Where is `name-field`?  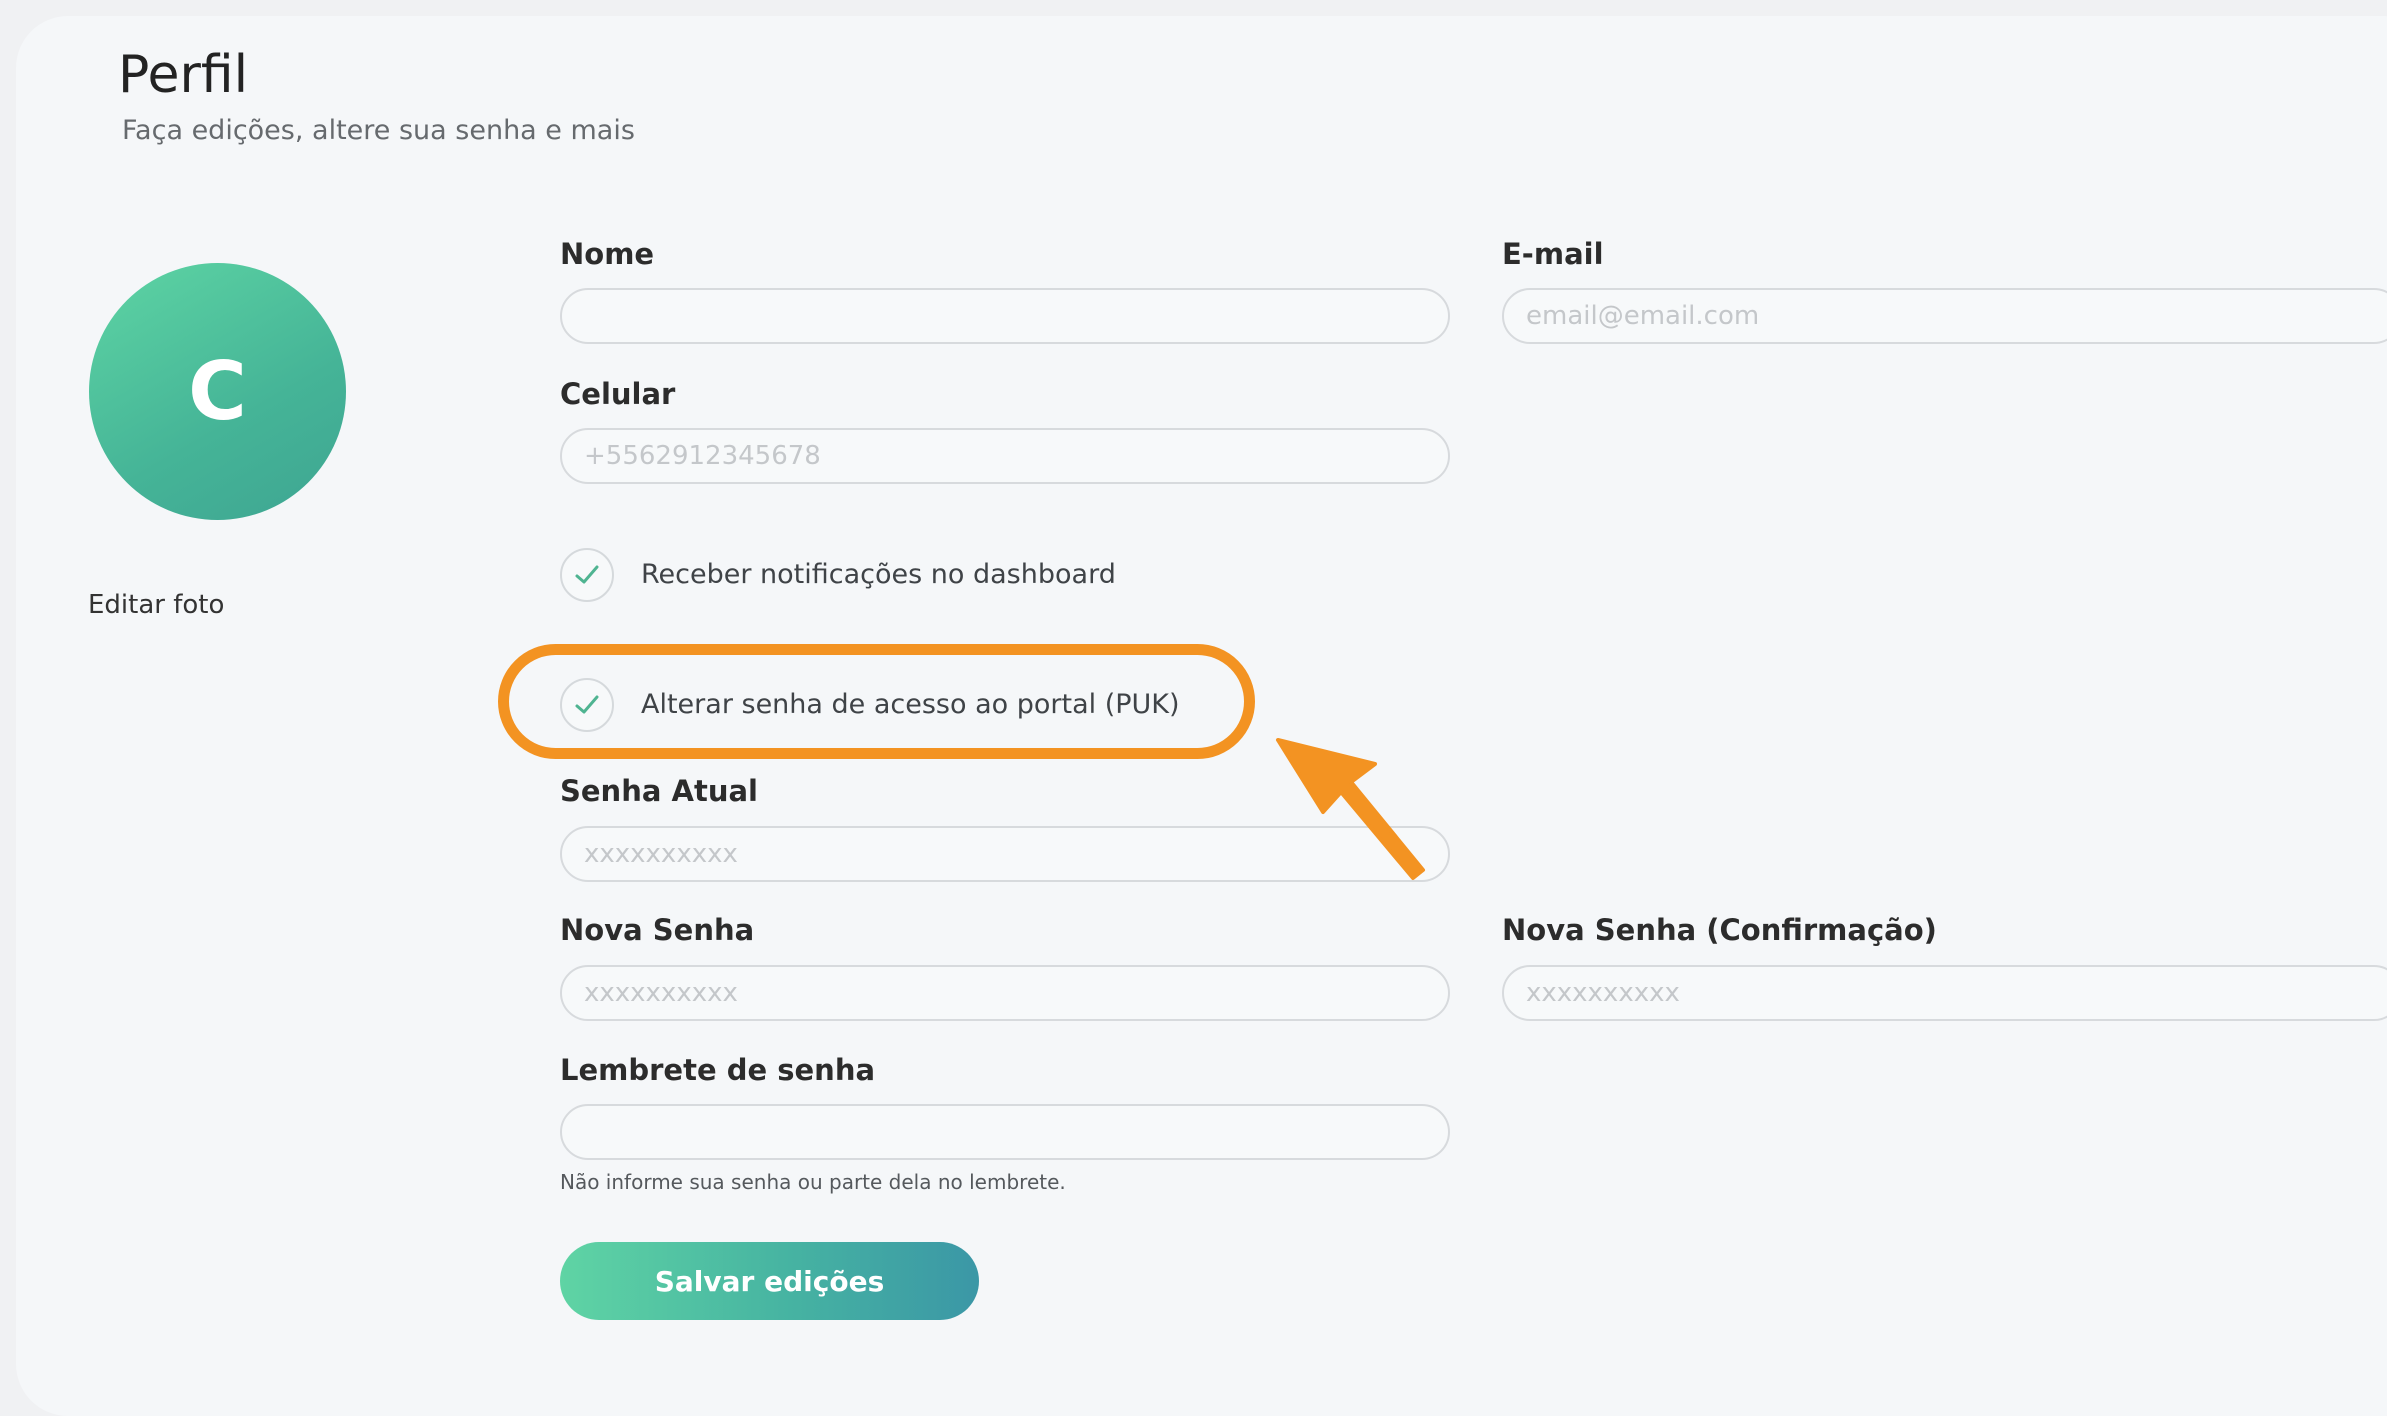 name-field is located at coordinates (1005, 316).